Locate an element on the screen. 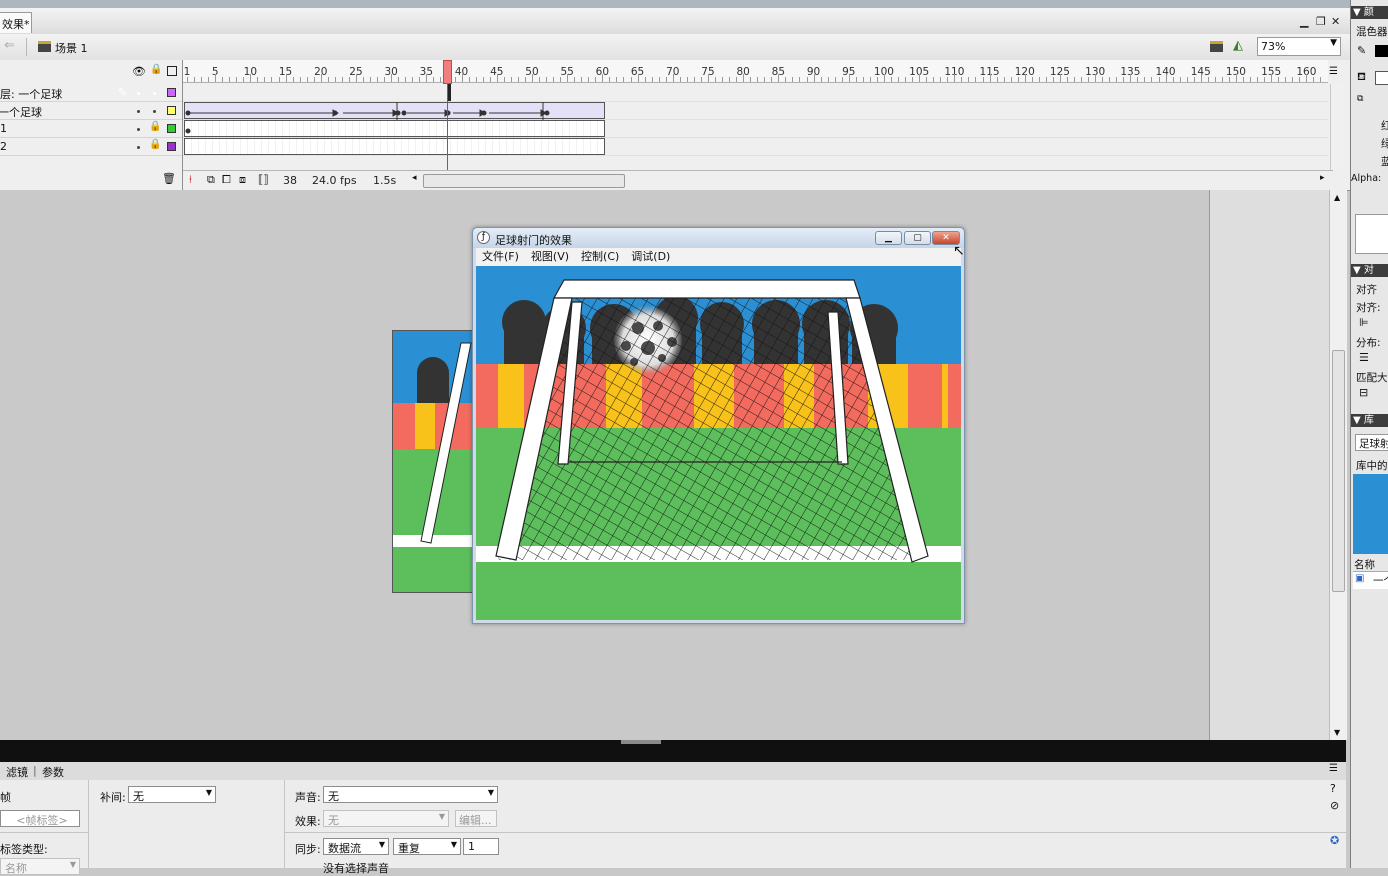 The height and width of the screenshot is (876, 1388). stroke-swatch is located at coordinates (1381, 51).